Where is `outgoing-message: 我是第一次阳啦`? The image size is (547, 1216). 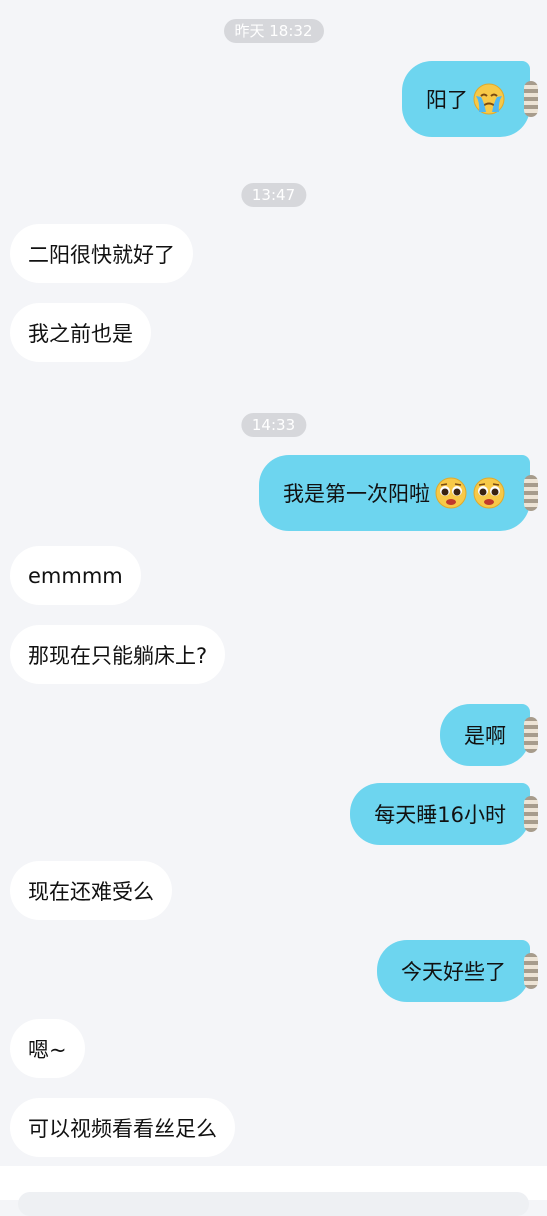
outgoing-message: 我是第一次阳啦 is located at coordinates (398, 493).